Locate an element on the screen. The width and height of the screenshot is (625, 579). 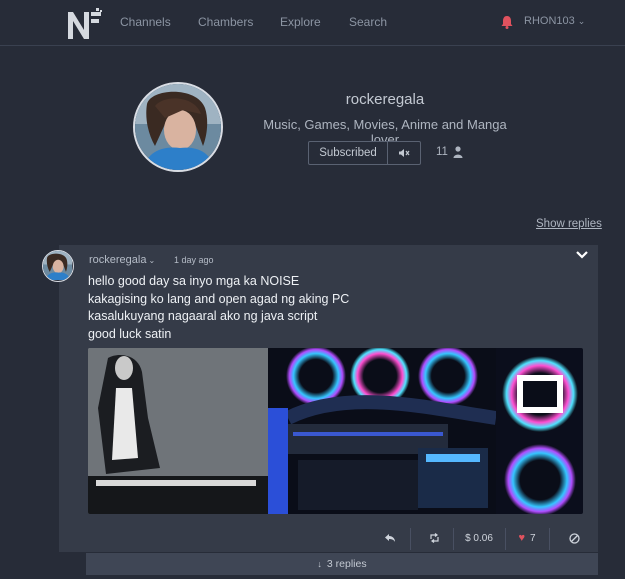
post-timestamp: 1 day ago is located at coordinates (194, 260).